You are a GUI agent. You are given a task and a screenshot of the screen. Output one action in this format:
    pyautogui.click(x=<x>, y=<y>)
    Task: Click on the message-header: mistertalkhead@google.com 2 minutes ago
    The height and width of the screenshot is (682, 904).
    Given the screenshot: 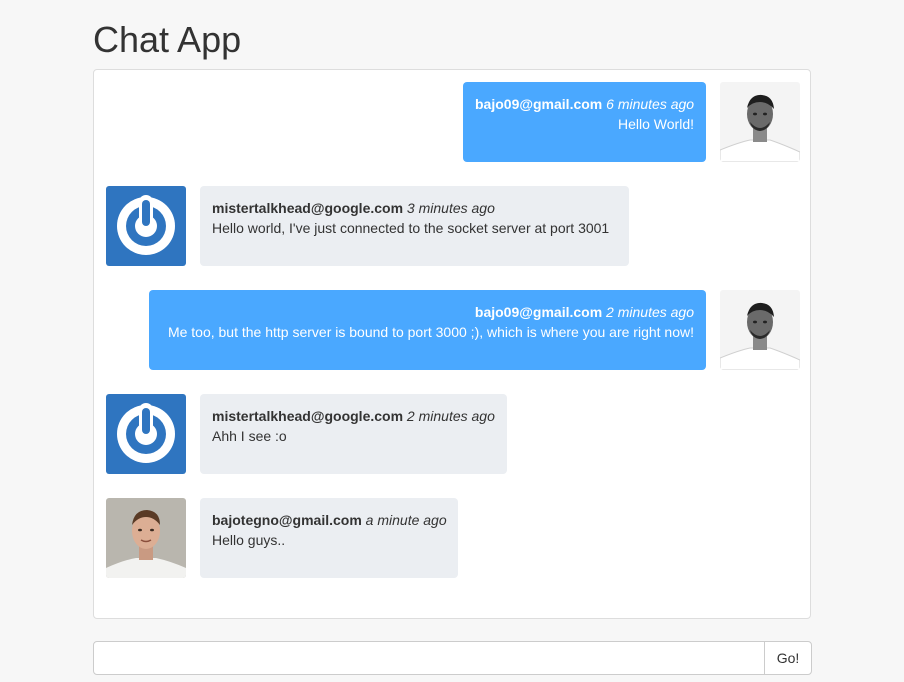 What is the action you would take?
    pyautogui.click(x=353, y=416)
    